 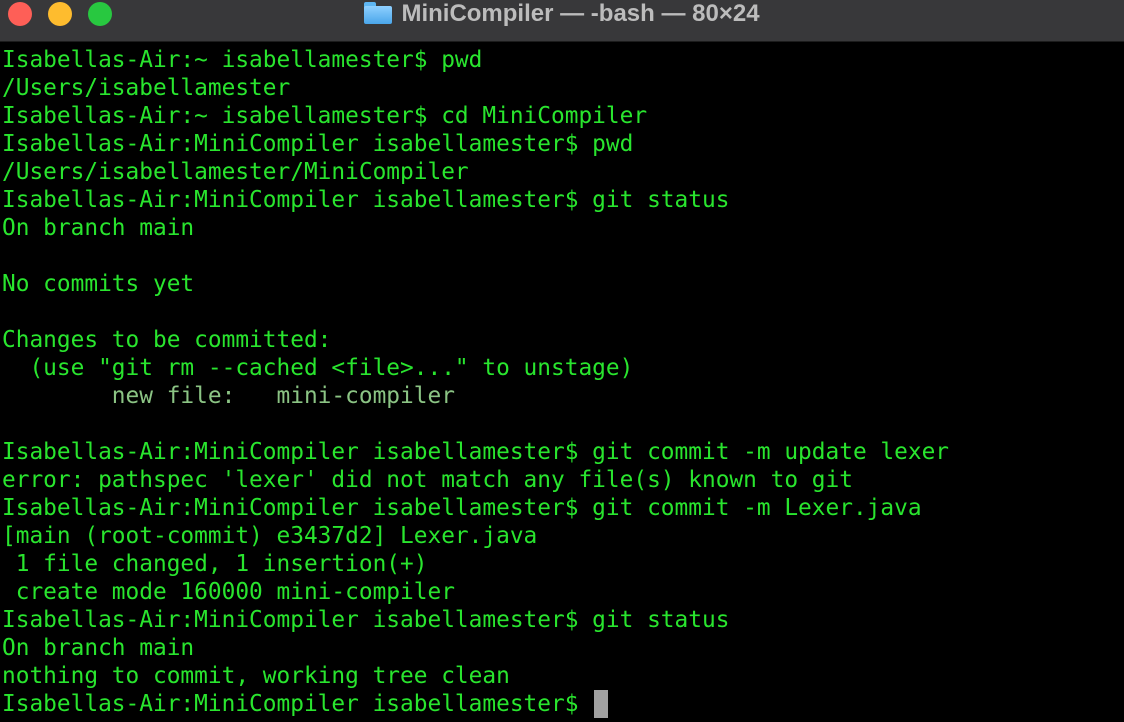 I want to click on window-title-area: MiniCompiler — -bash — 80×24, so click(x=562, y=14).